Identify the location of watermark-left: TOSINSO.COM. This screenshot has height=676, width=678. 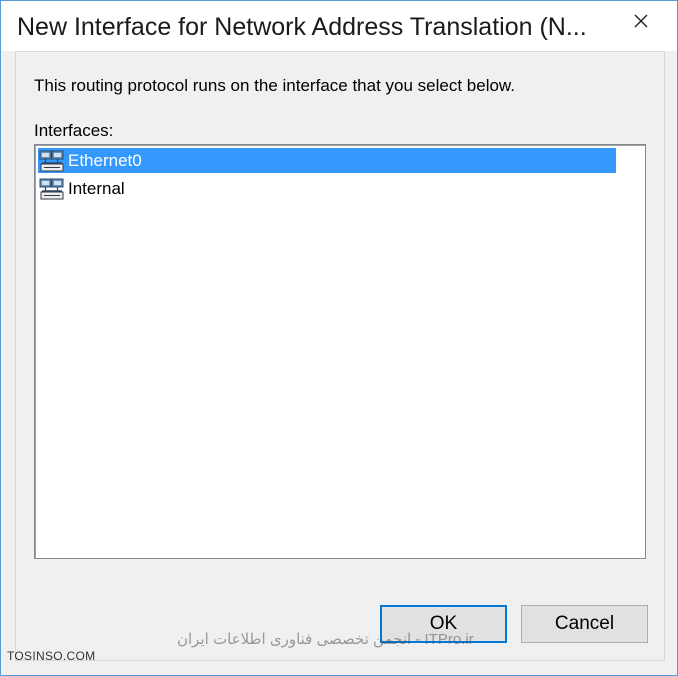
(51, 656).